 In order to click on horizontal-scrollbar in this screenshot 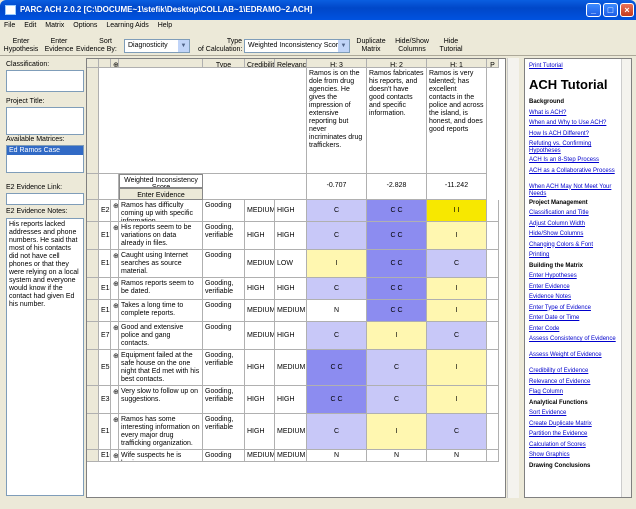, I will do `click(318, 503)`.